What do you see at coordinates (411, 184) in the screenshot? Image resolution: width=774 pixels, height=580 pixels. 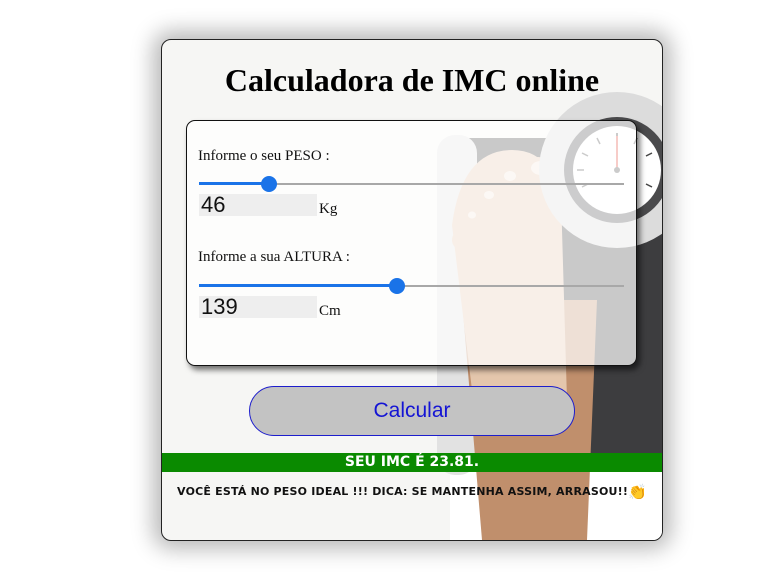 I see `weight-slider` at bounding box center [411, 184].